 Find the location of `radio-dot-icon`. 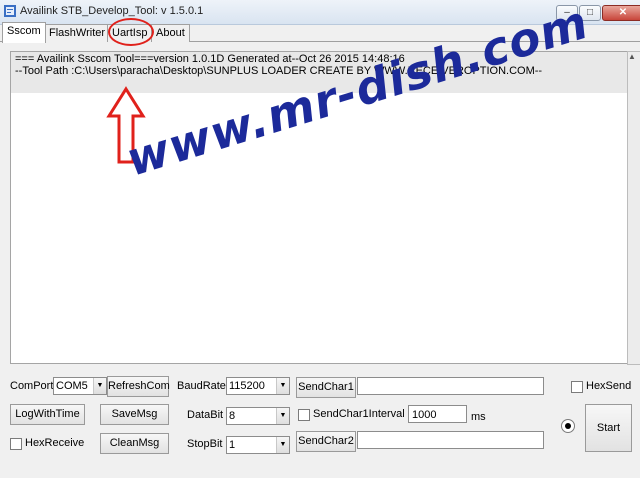

radio-dot-icon is located at coordinates (568, 426).